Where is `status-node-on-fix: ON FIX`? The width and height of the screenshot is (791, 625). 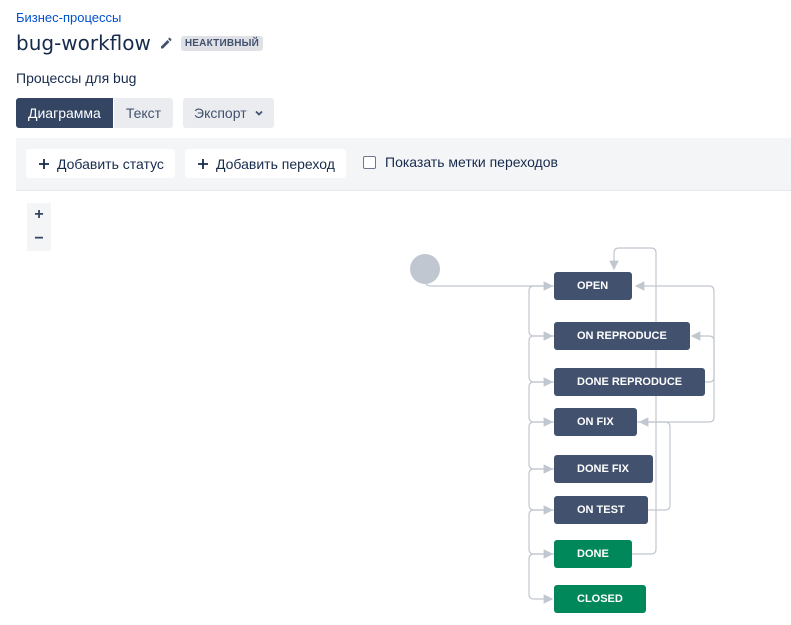 status-node-on-fix: ON FIX is located at coordinates (595, 422).